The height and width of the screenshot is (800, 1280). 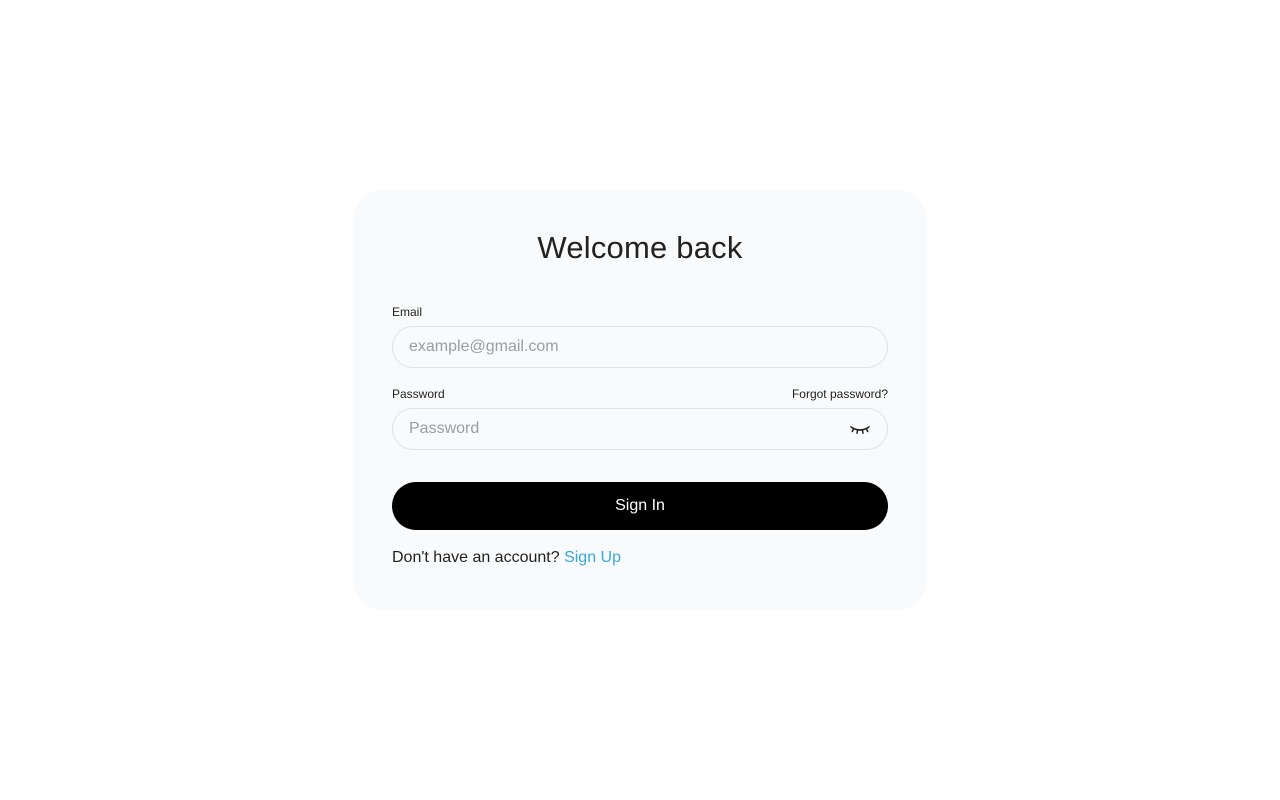 I want to click on password-field-wrapper, so click(x=640, y=429).